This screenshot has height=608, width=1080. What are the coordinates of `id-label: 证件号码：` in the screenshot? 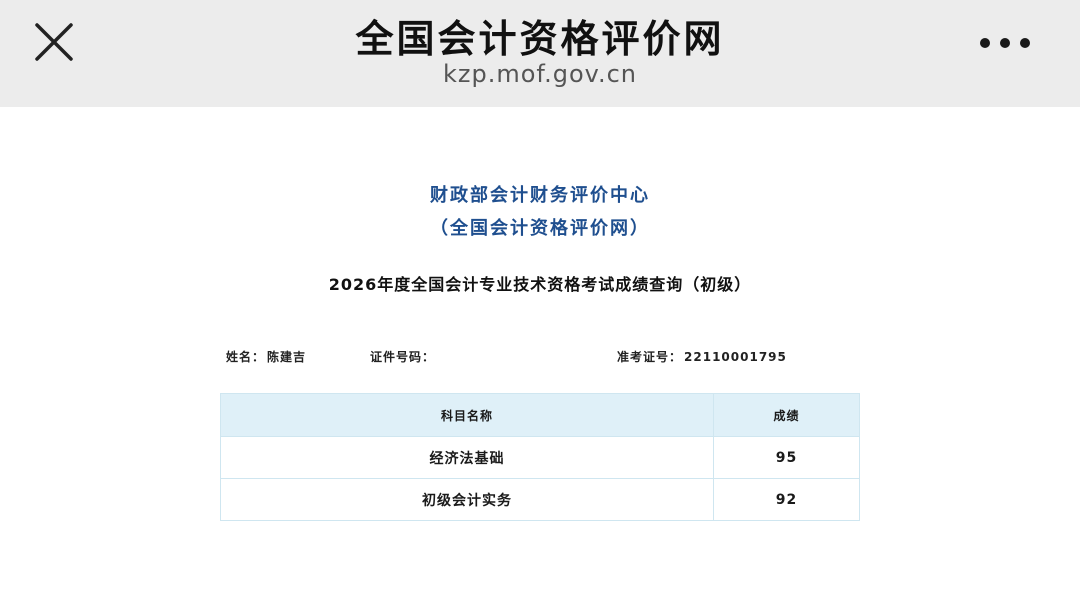 It's located at (403, 357).